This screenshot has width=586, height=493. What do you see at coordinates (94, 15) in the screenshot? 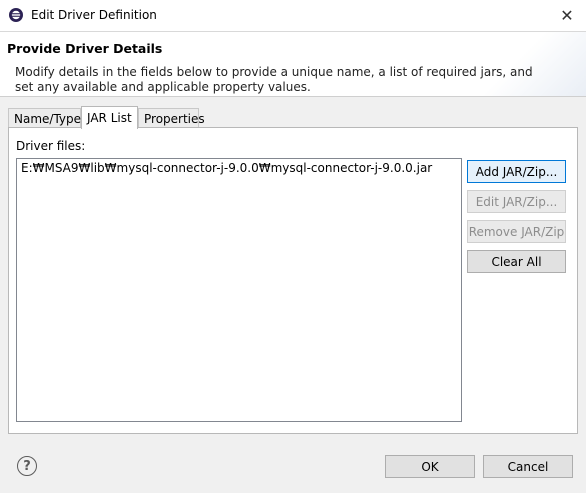
I see `window-title: Edit Driver Definition` at bounding box center [94, 15].